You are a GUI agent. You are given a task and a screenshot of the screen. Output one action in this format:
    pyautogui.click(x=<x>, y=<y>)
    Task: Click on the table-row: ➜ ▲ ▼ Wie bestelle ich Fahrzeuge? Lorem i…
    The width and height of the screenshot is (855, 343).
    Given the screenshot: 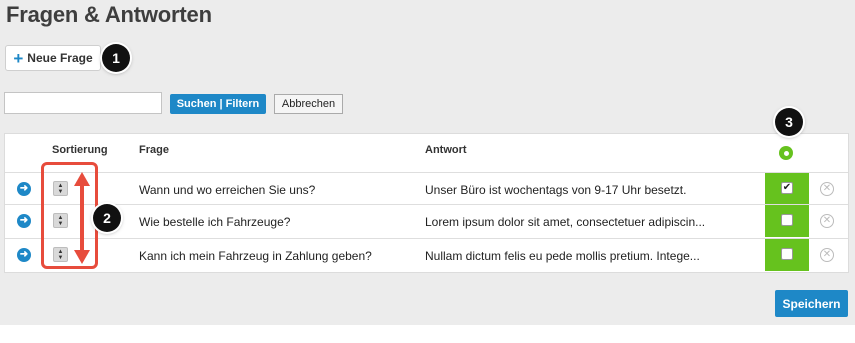 What is the action you would take?
    pyautogui.click(x=426, y=220)
    